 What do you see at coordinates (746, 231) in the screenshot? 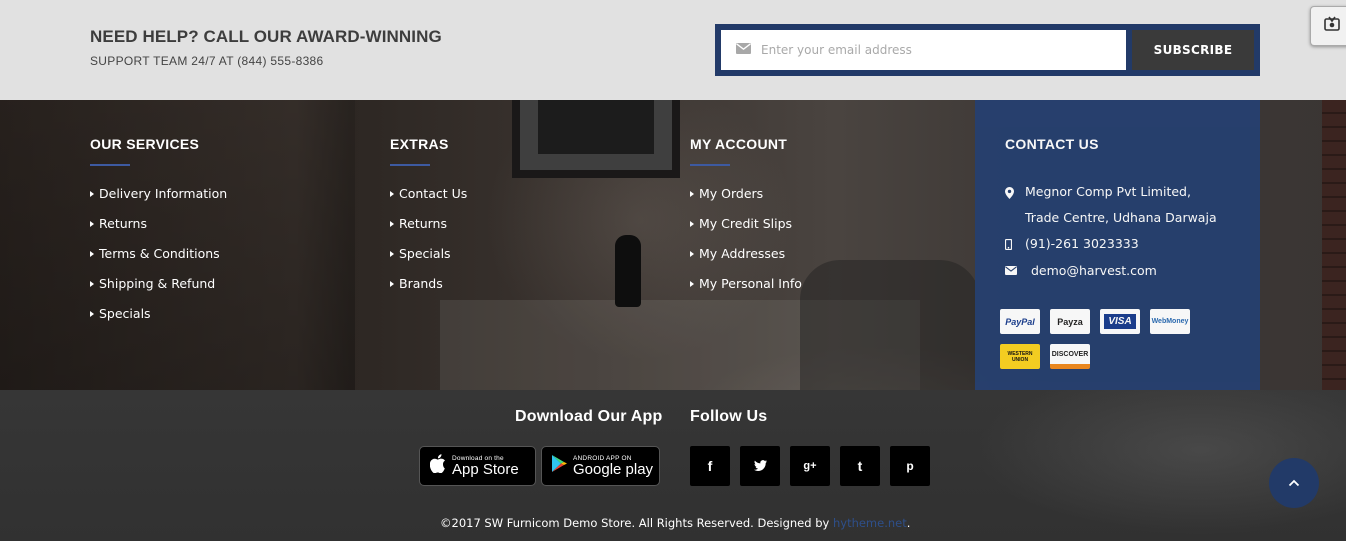
I see `link-my-credit-slips: My Credit Slips` at bounding box center [746, 231].